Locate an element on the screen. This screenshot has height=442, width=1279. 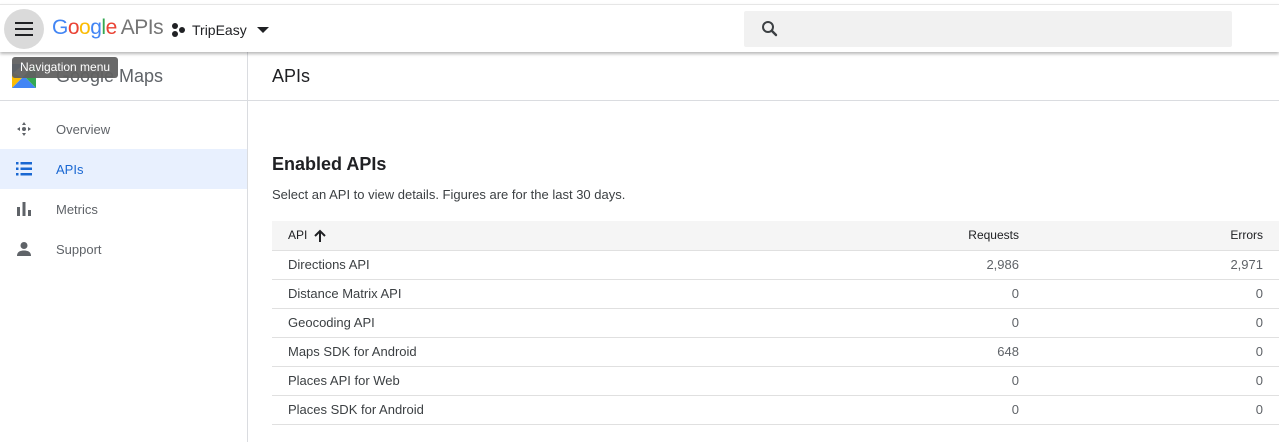
sidebar-item-support: Support is located at coordinates (123, 249).